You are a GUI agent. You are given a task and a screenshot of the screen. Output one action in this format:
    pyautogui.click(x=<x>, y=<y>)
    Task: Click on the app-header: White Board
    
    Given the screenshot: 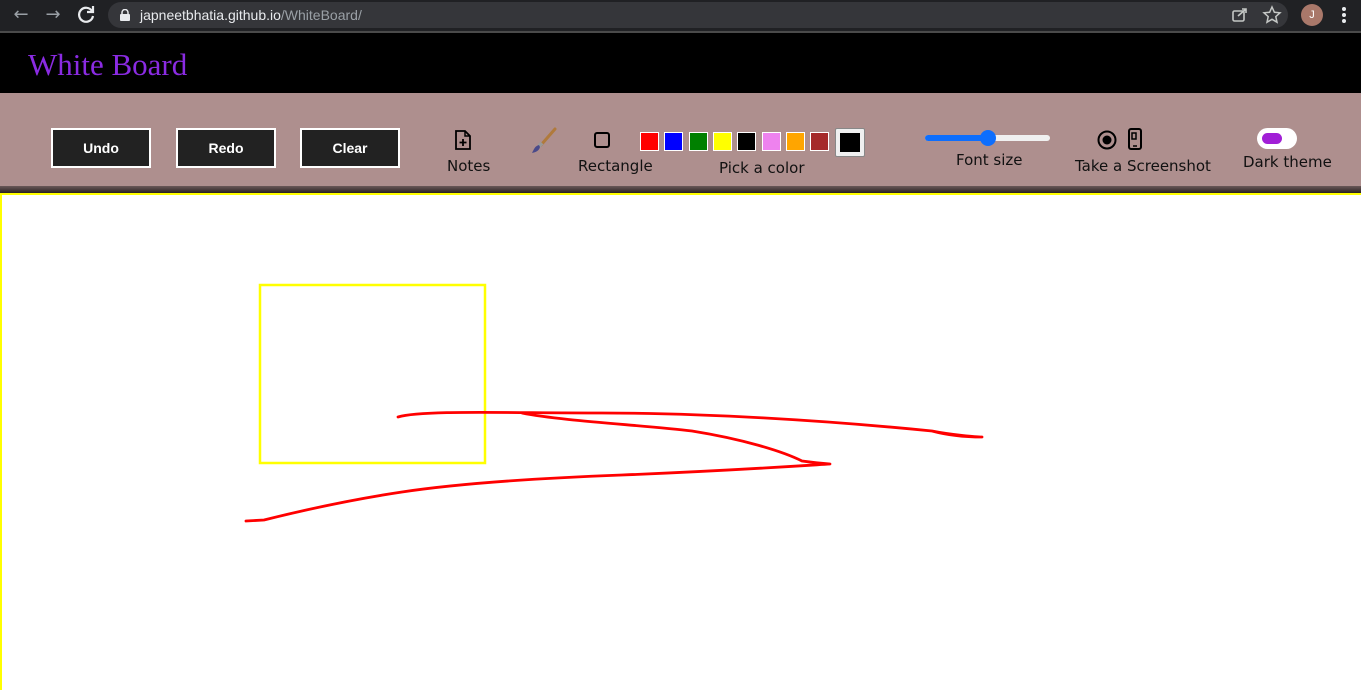 What is the action you would take?
    pyautogui.click(x=680, y=62)
    